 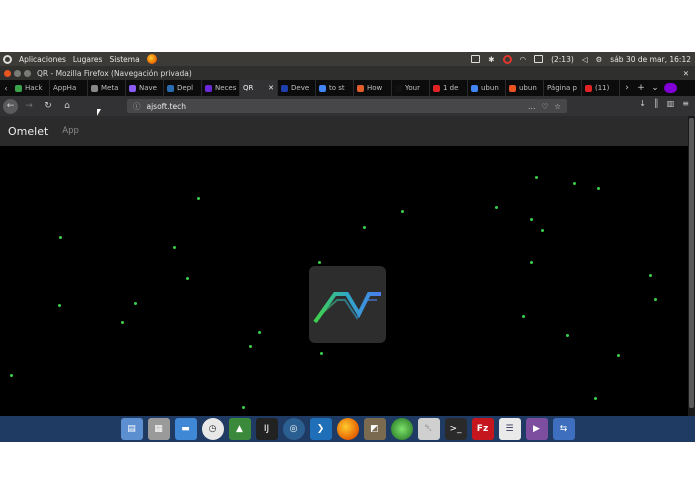 What do you see at coordinates (599, 59) in the screenshot?
I see `settings-gear-icon: ⚙` at bounding box center [599, 59].